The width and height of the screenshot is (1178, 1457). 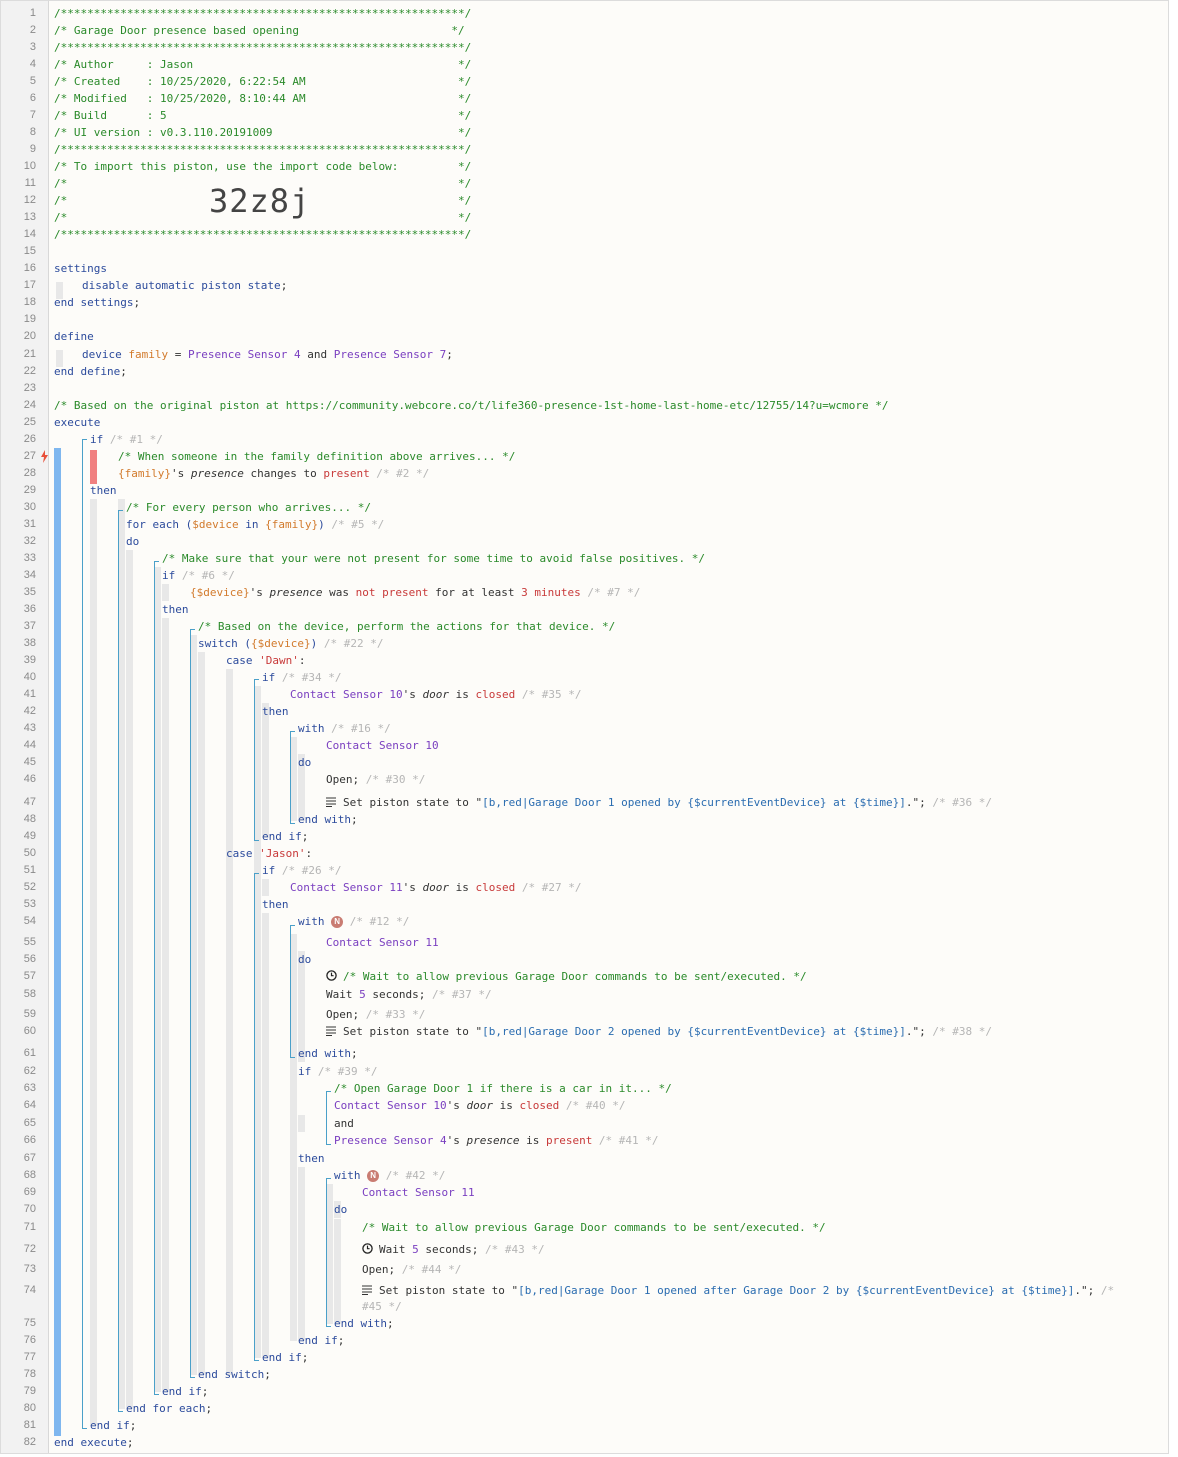 I want to click on code-token: /* #38 */, so click(x=962, y=1031).